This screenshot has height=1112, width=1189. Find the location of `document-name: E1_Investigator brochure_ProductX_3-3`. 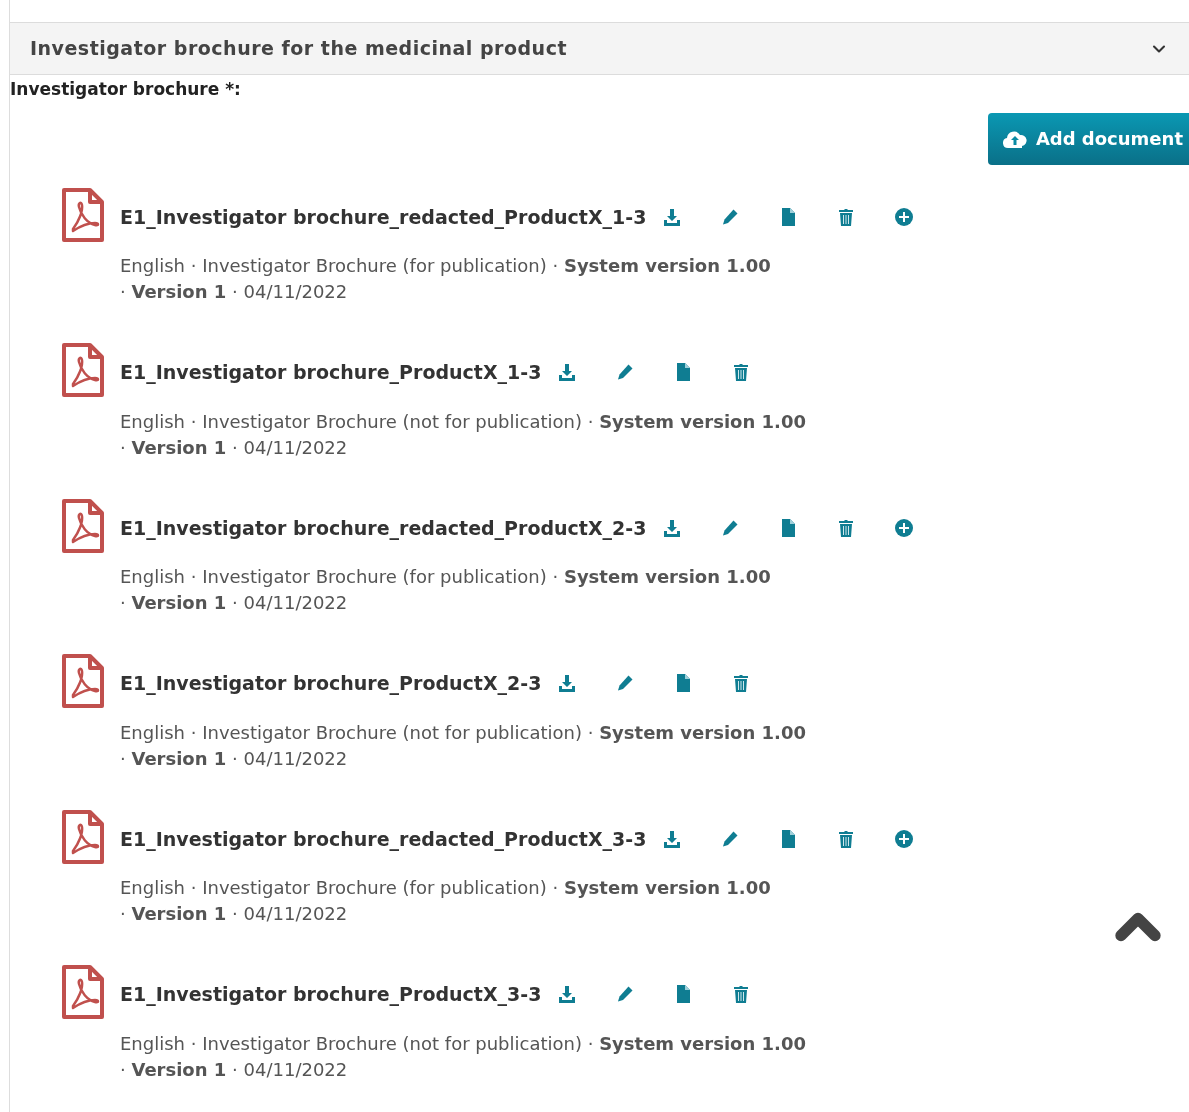

document-name: E1_Investigator brochure_ProductX_3-3 is located at coordinates (331, 994).